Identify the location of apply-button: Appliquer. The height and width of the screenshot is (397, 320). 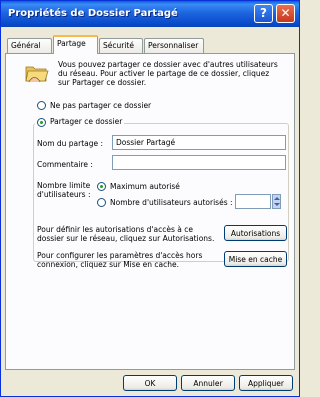
(266, 383).